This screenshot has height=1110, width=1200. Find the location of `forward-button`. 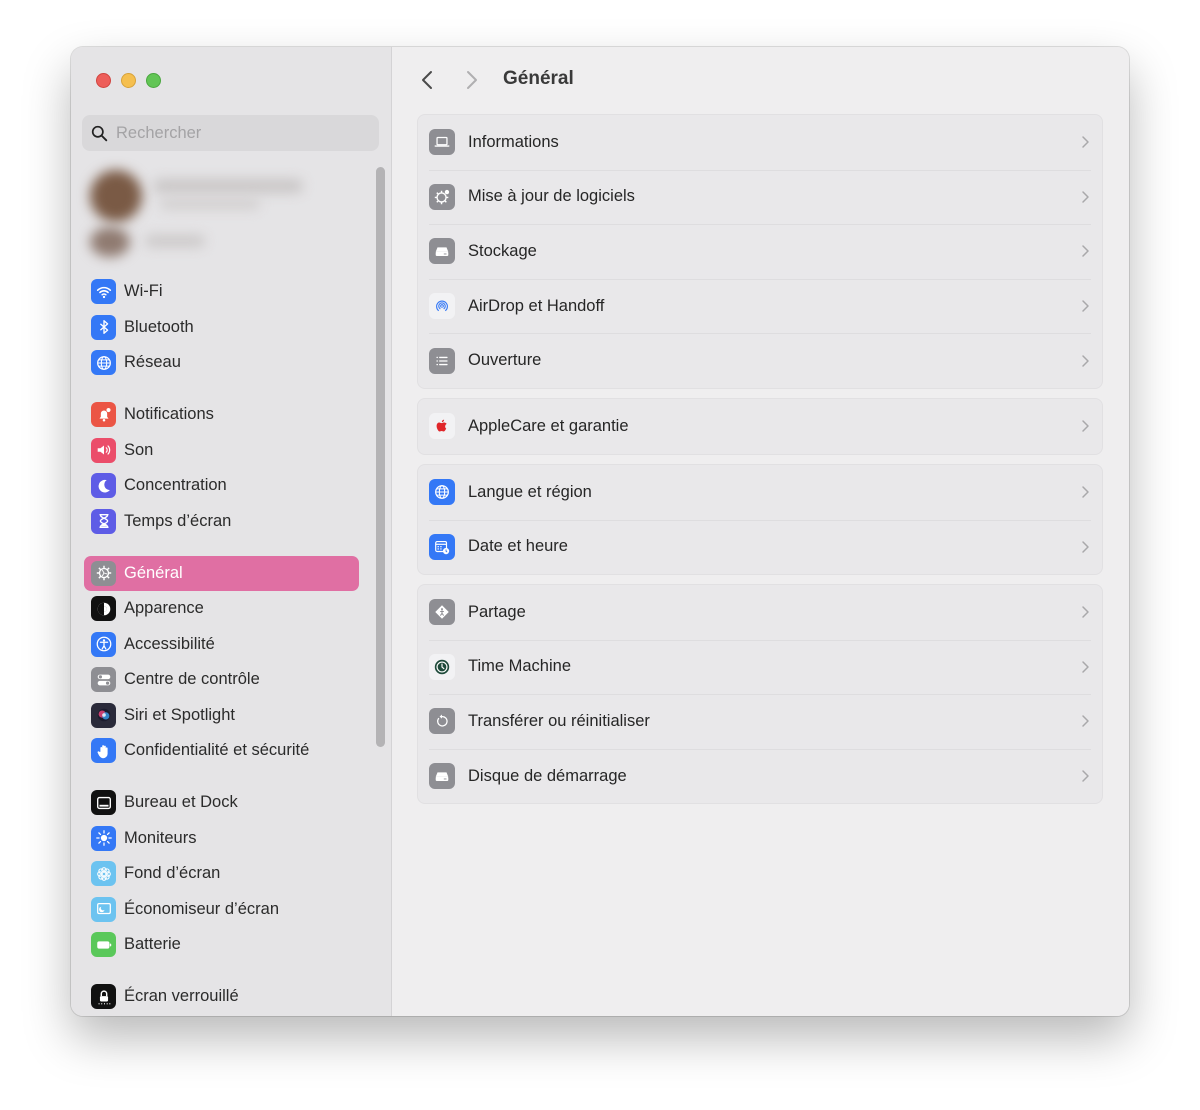

forward-button is located at coordinates (472, 80).